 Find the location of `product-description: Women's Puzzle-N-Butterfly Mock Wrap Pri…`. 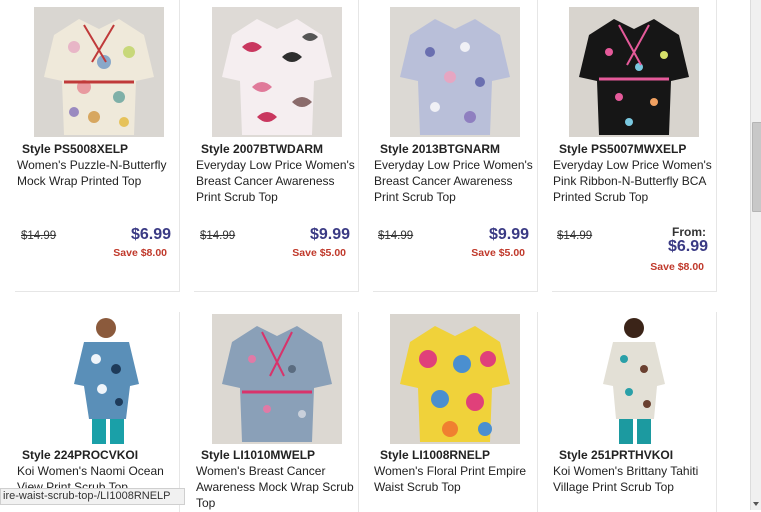

product-description: Women's Puzzle-N-Butterfly Mock Wrap Pri… is located at coordinates (100, 173).